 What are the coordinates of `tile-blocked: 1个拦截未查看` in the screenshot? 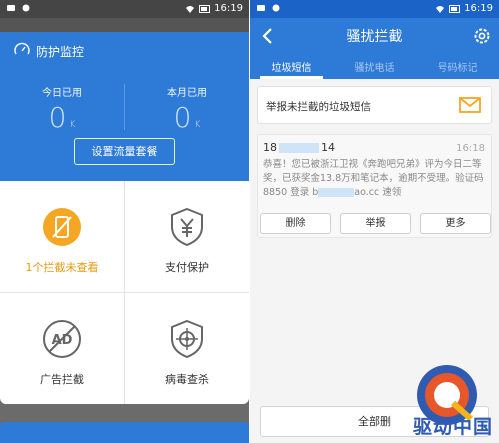 It's located at (62, 236).